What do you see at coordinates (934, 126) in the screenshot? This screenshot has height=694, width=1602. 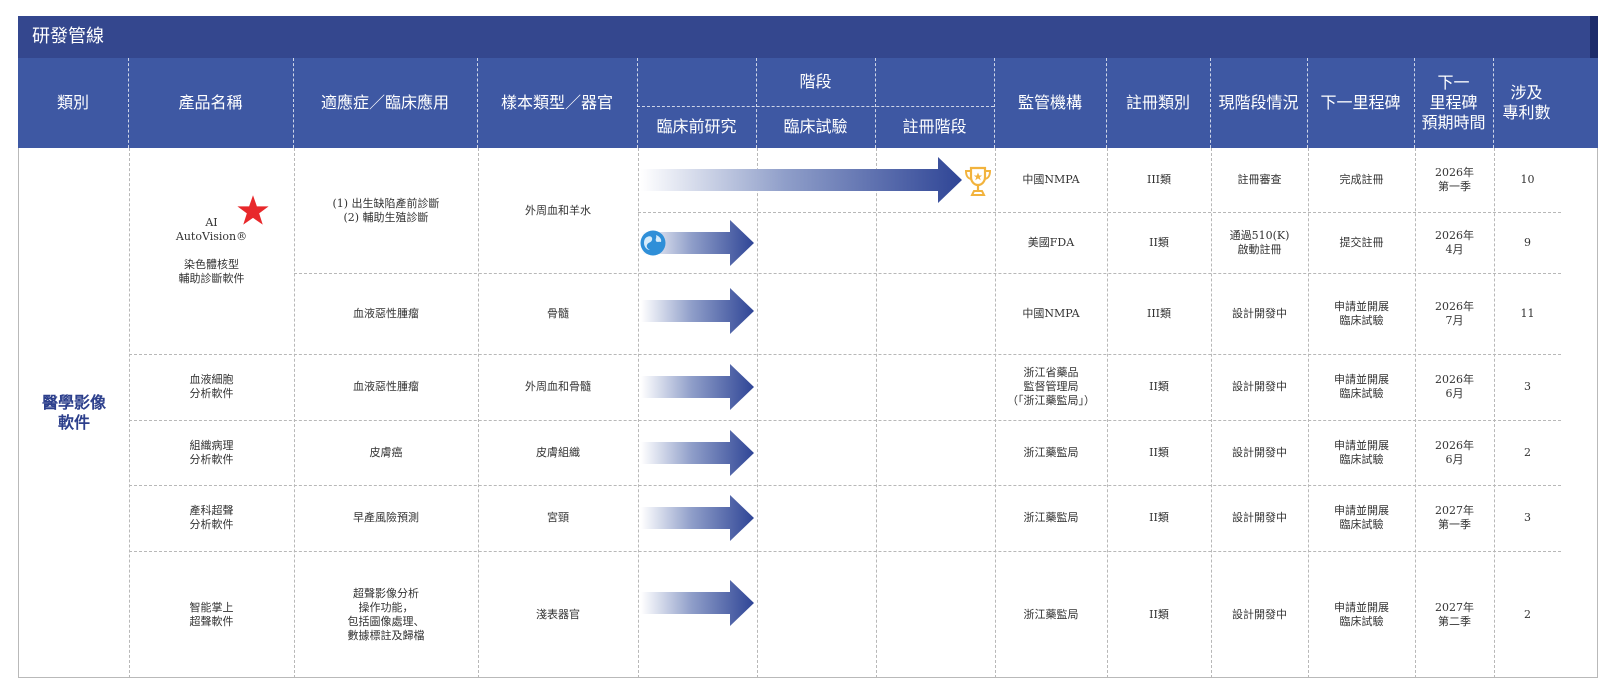 I see `header-registration: 註冊階段` at bounding box center [934, 126].